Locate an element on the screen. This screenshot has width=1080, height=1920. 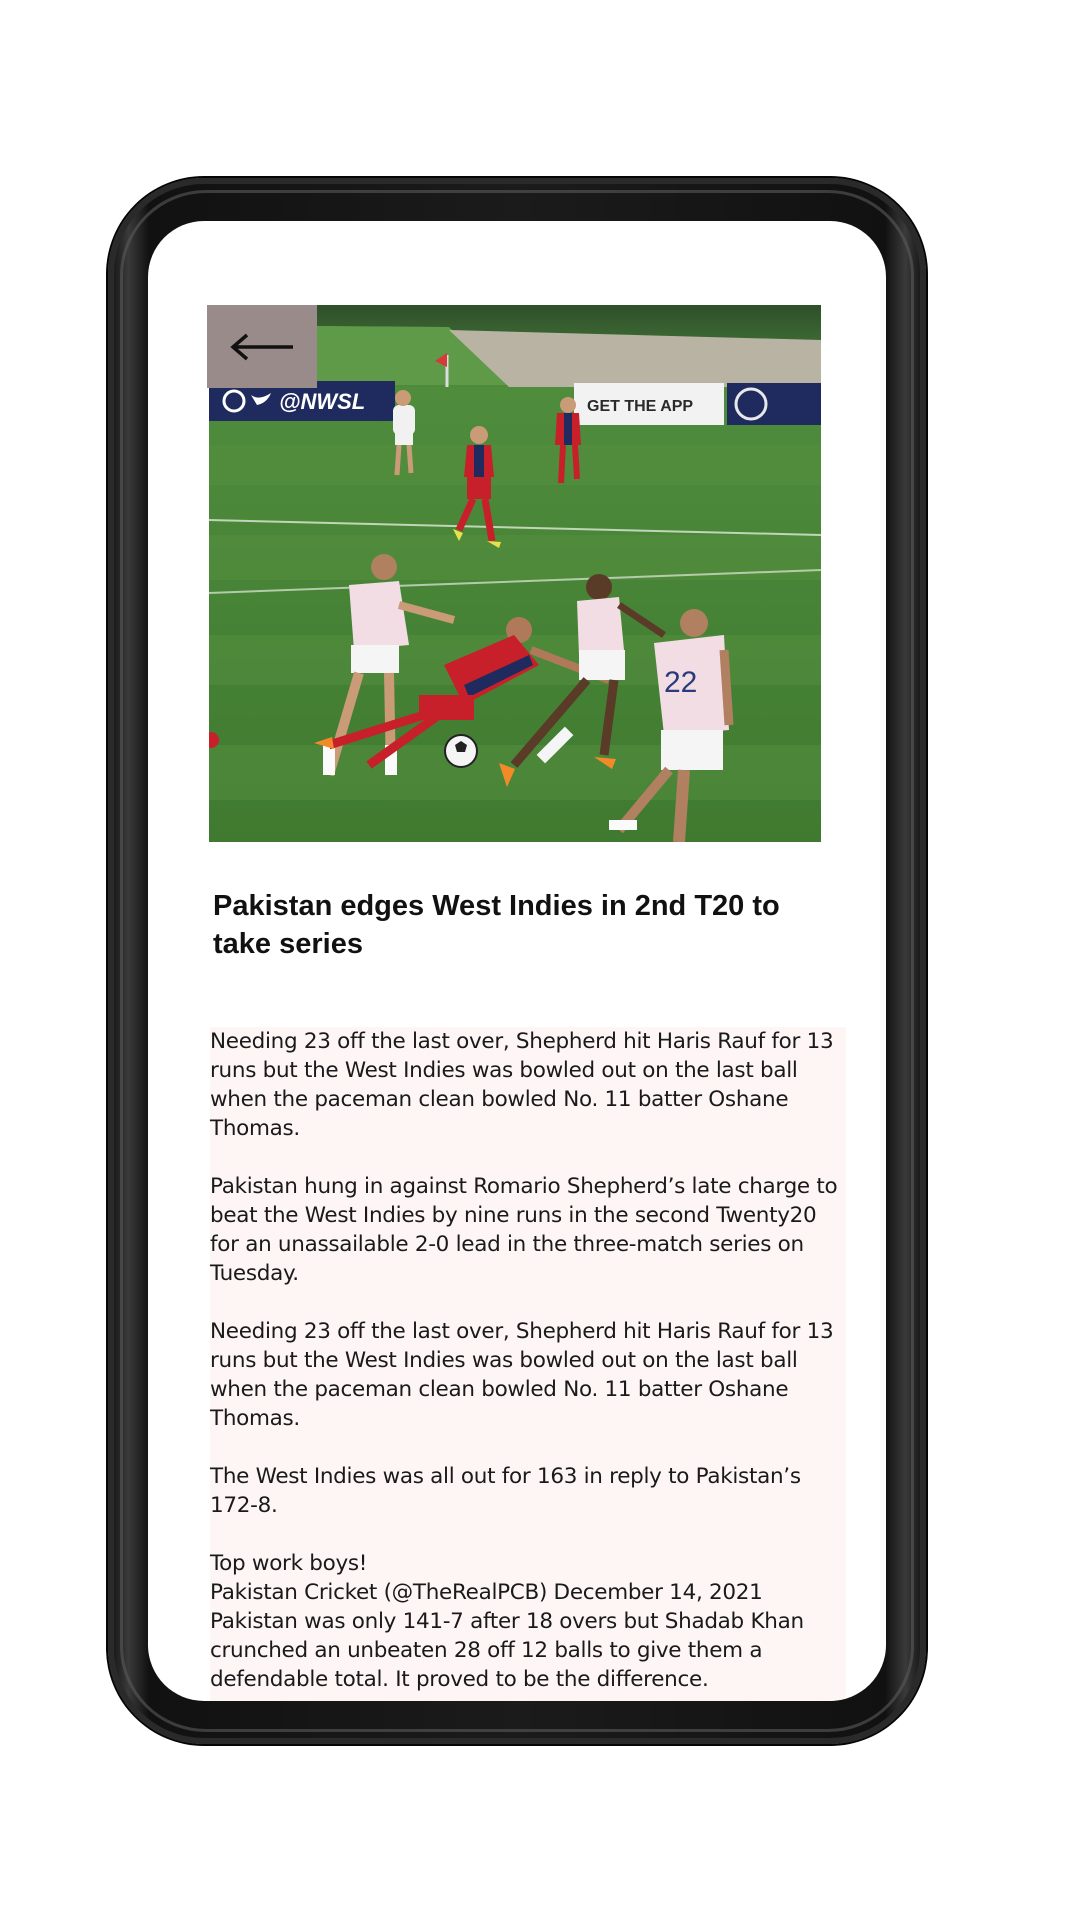
banner-left-text: @NWSL is located at coordinates (322, 401).